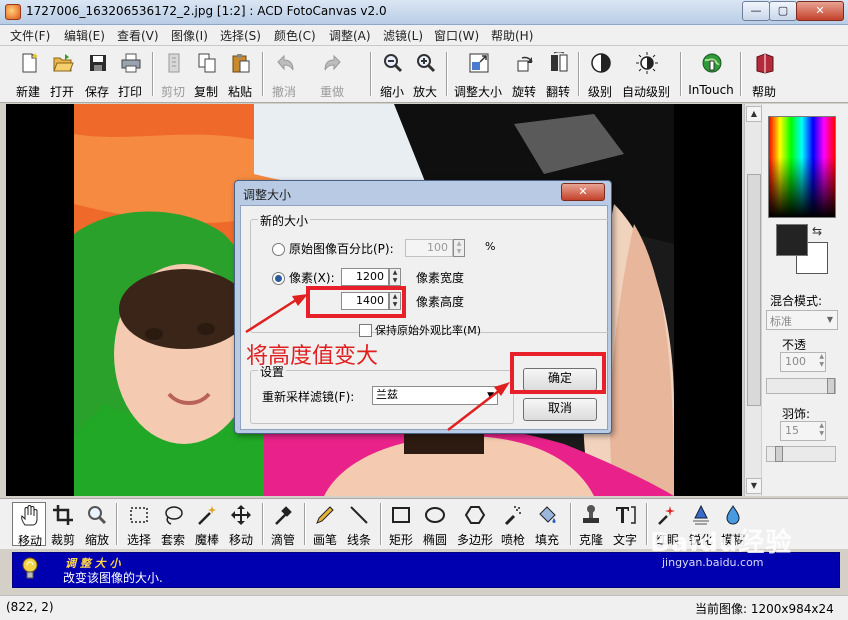 The height and width of the screenshot is (620, 848). Describe the element at coordinates (312, 356) in the screenshot. I see `annotation-text: 将高度值变大` at that location.